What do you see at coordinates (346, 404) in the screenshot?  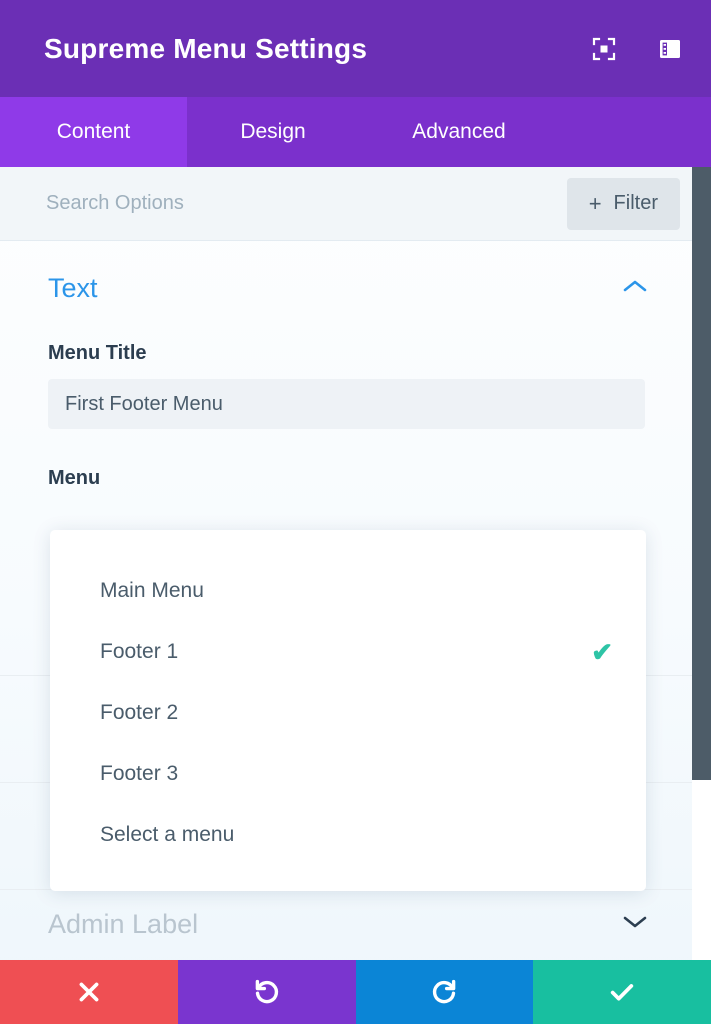 I see `menu-title-input` at bounding box center [346, 404].